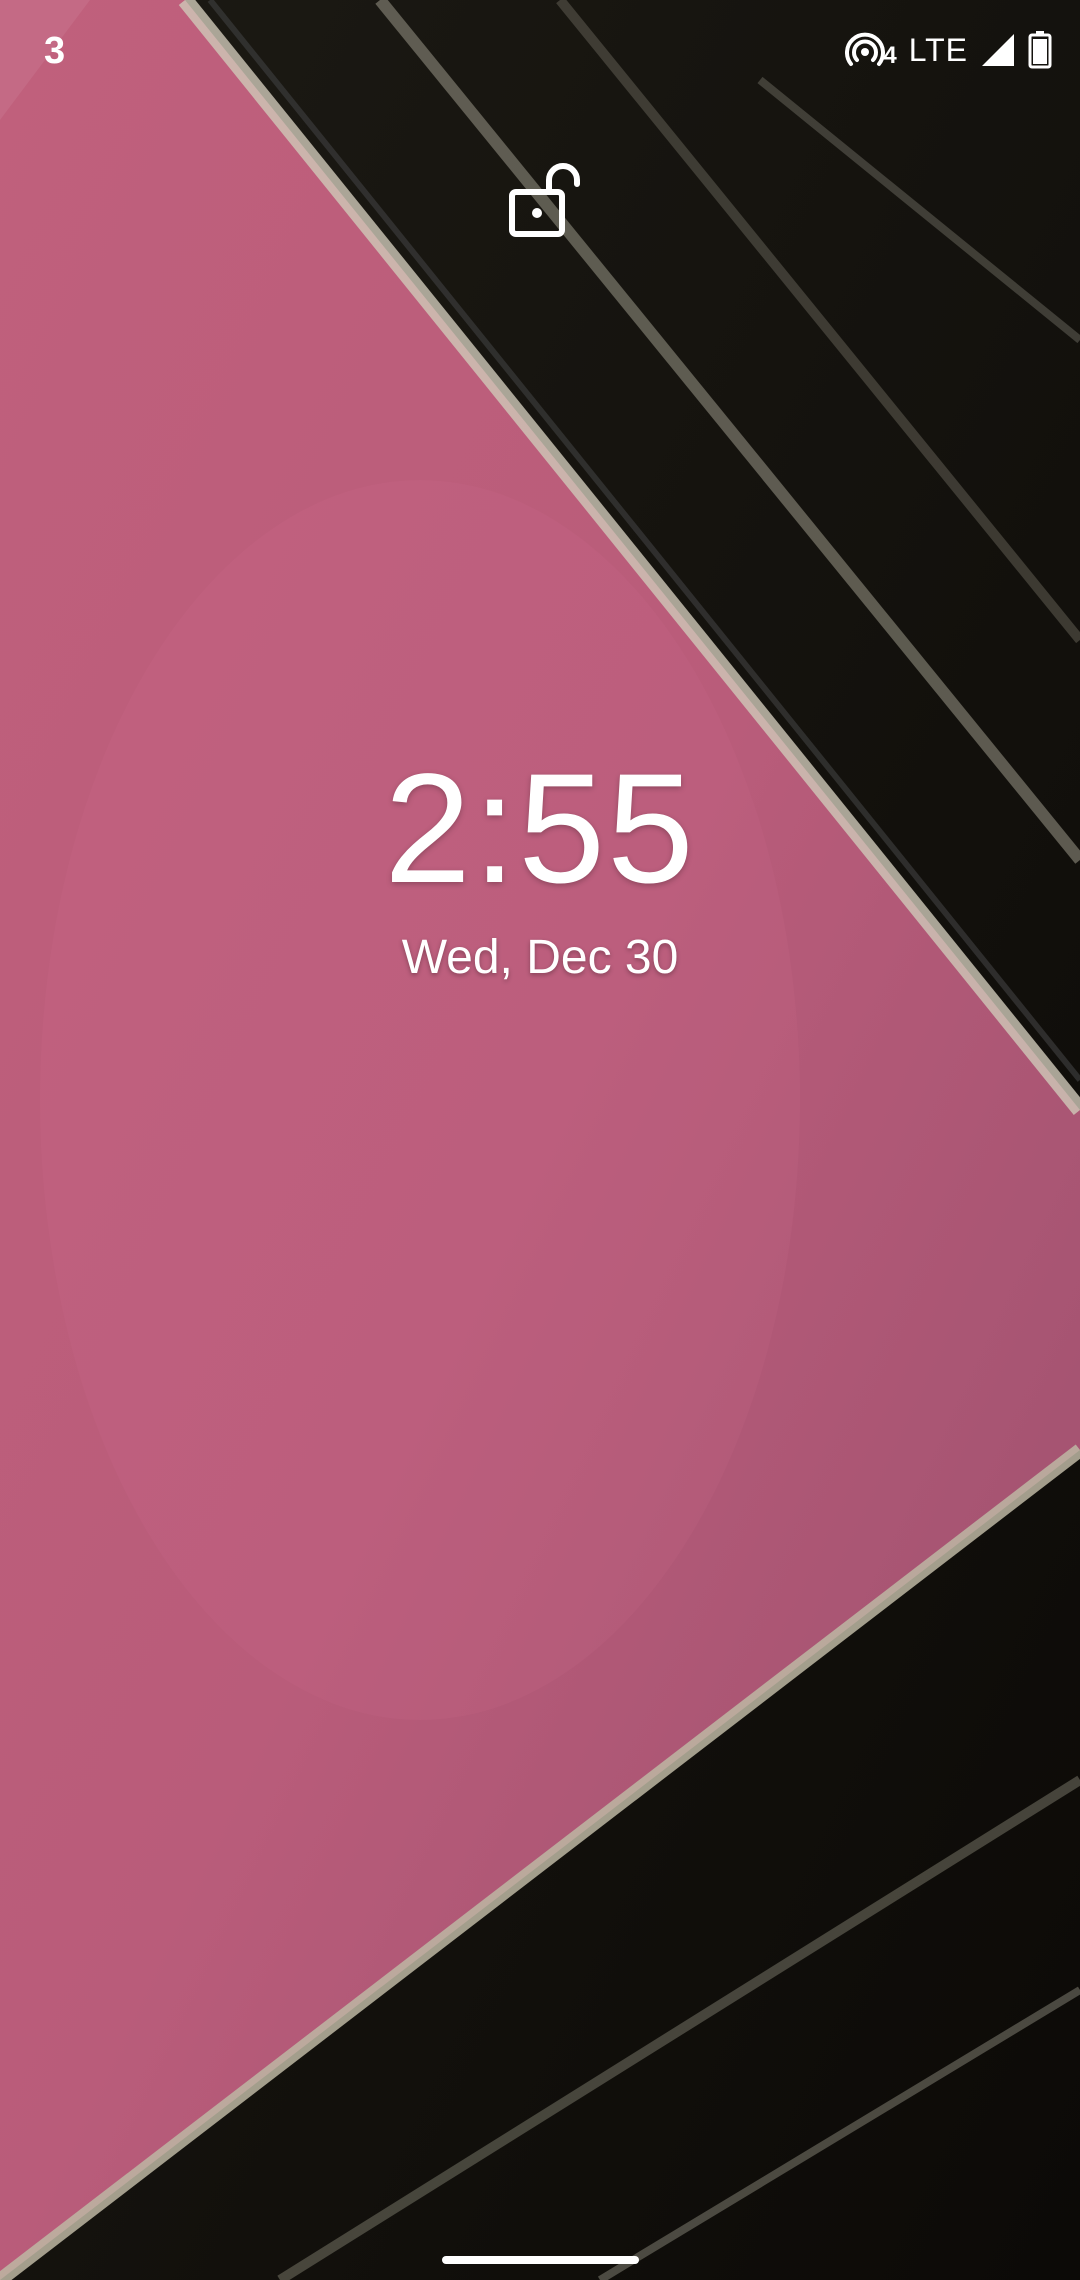 The width and height of the screenshot is (1080, 2280). Describe the element at coordinates (865, 49) in the screenshot. I see `hotspot-icon` at that location.